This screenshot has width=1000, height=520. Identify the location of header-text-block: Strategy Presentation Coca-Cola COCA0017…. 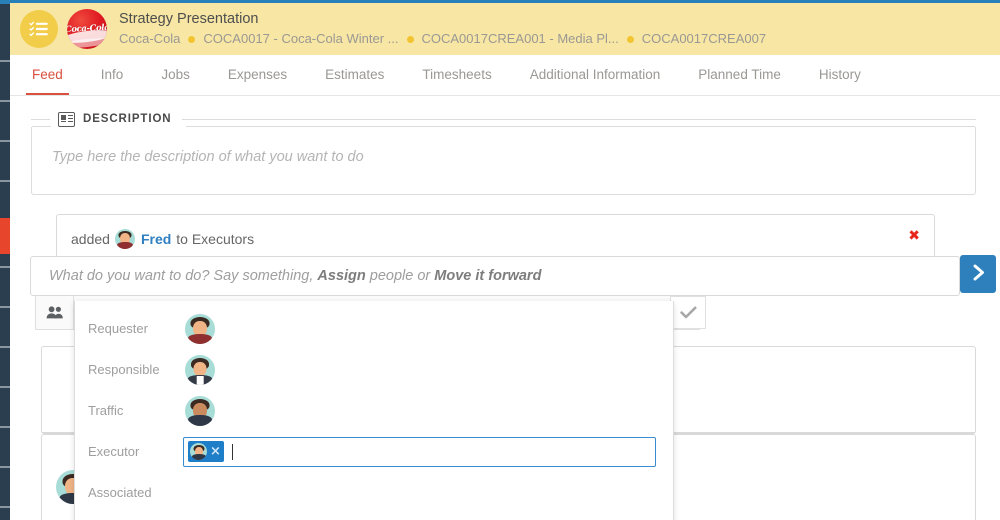
(442, 28).